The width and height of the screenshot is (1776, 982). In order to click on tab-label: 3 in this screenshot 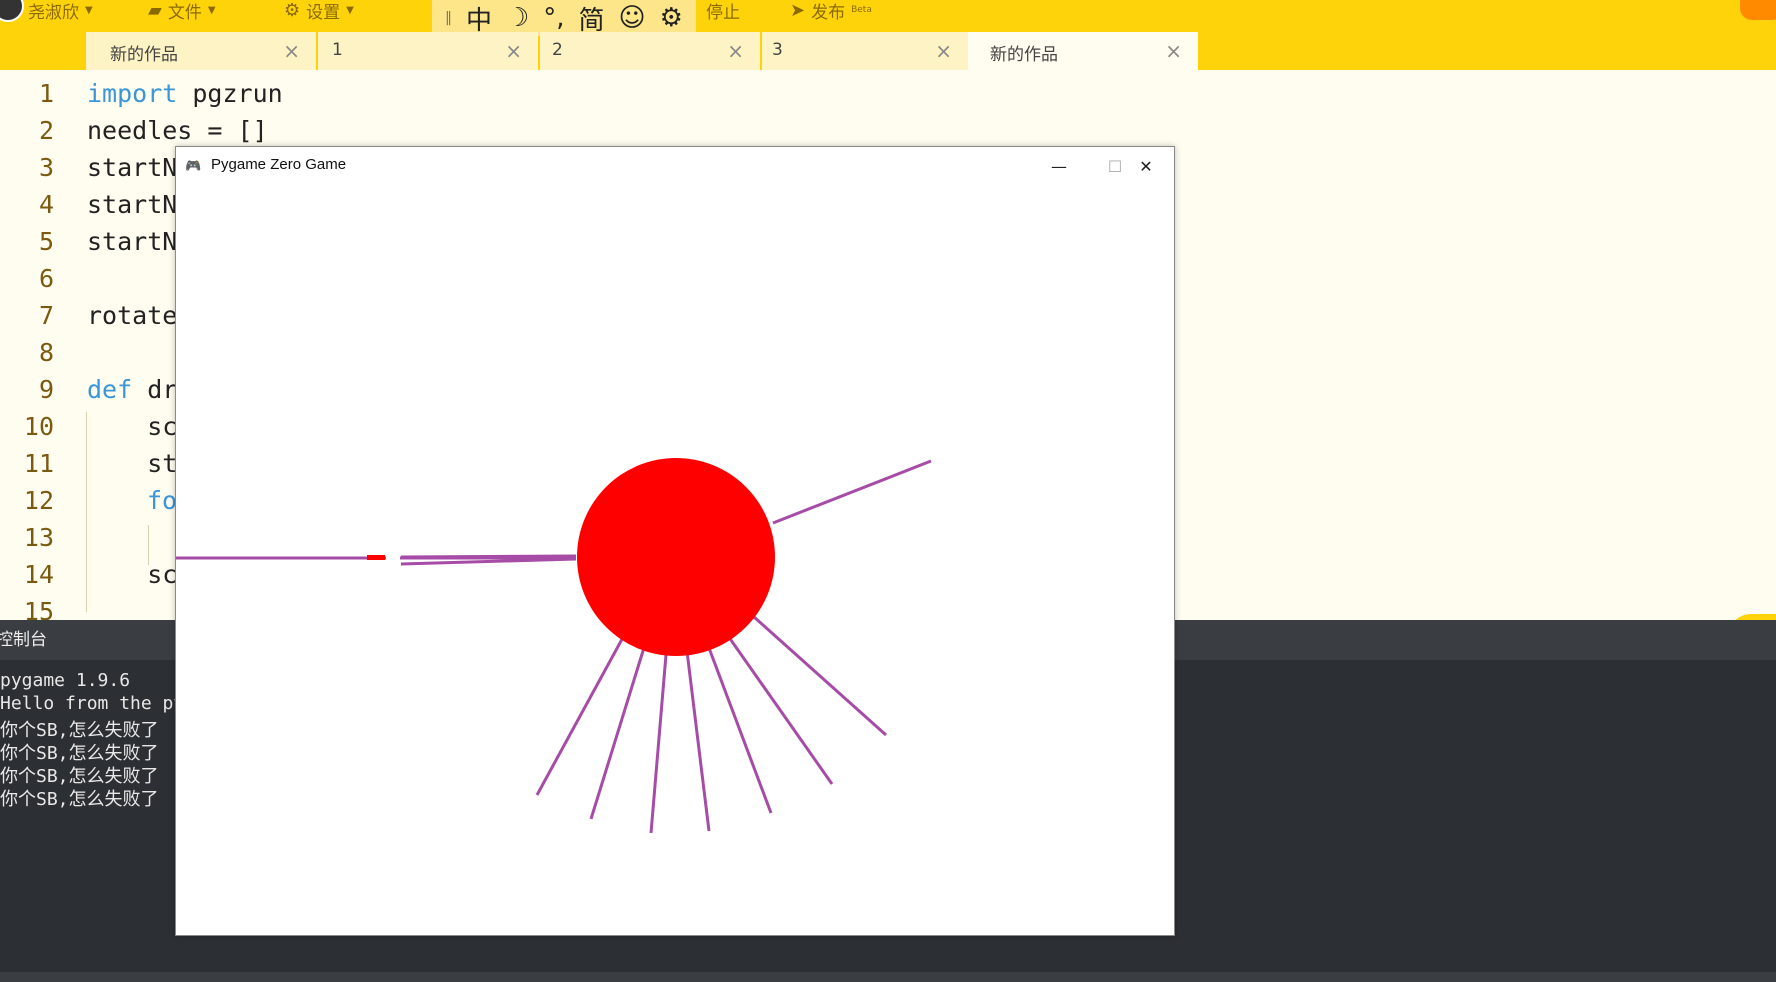, I will do `click(777, 50)`.